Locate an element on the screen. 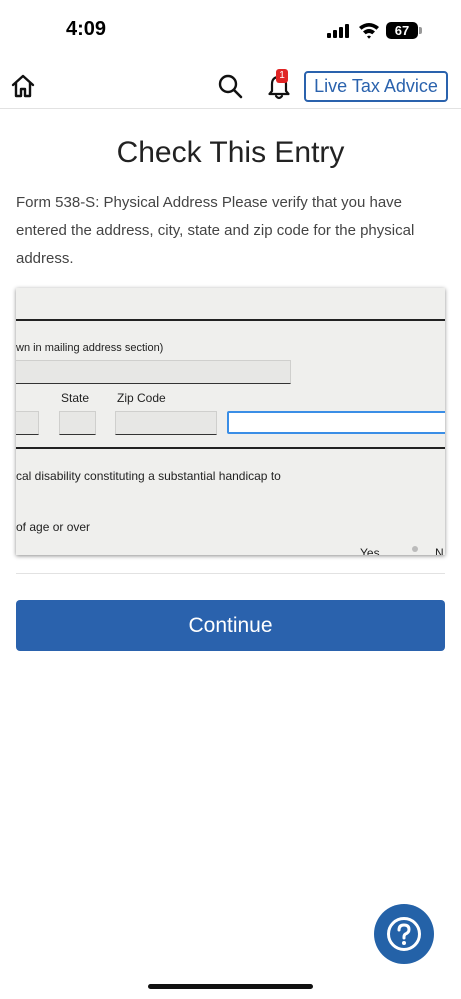 This screenshot has width=461, height=999. status-bar: 4:09 67 is located at coordinates (230, 30).